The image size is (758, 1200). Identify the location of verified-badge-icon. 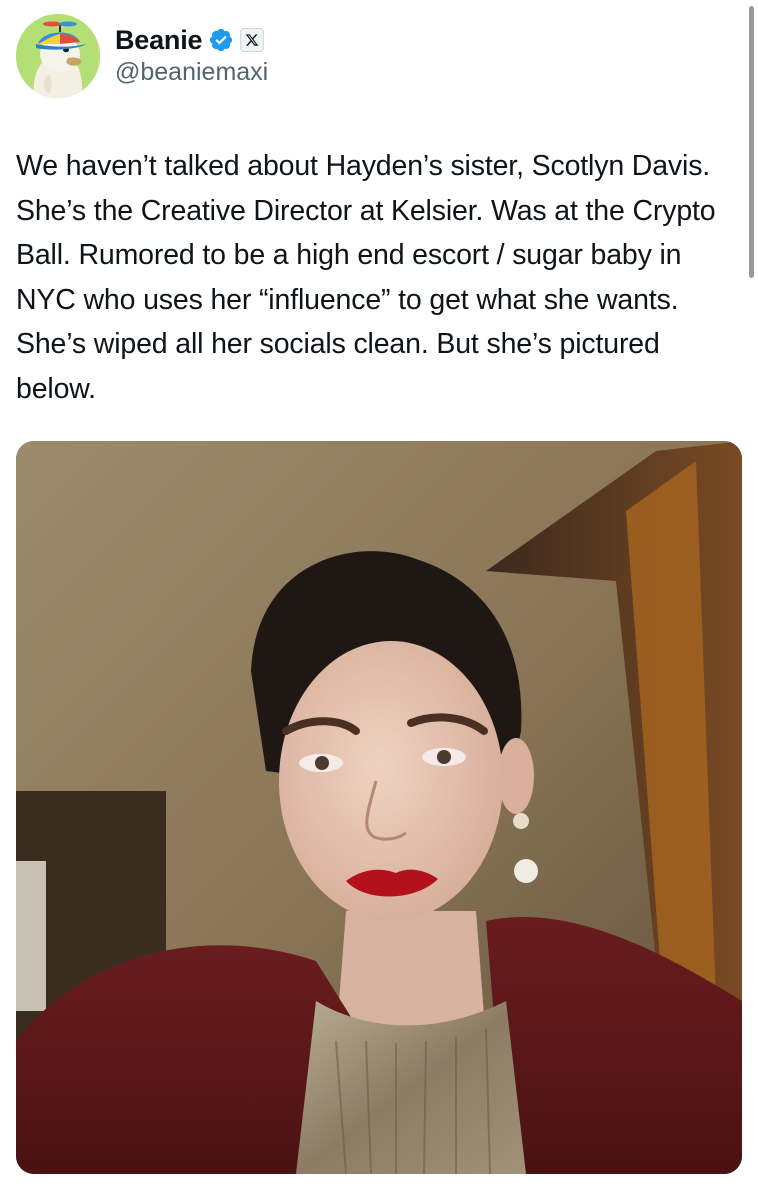
(221, 40).